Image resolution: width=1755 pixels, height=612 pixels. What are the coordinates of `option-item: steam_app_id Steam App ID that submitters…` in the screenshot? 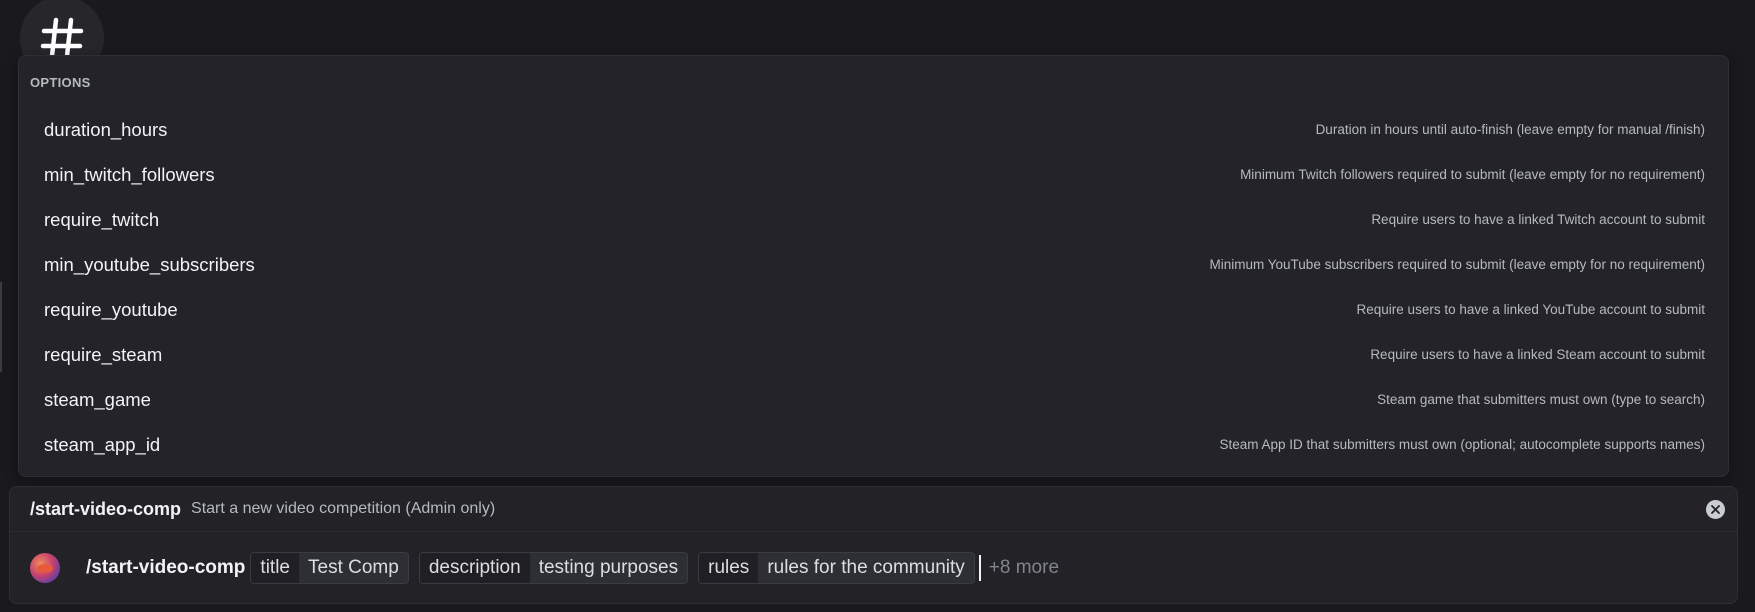 It's located at (873, 444).